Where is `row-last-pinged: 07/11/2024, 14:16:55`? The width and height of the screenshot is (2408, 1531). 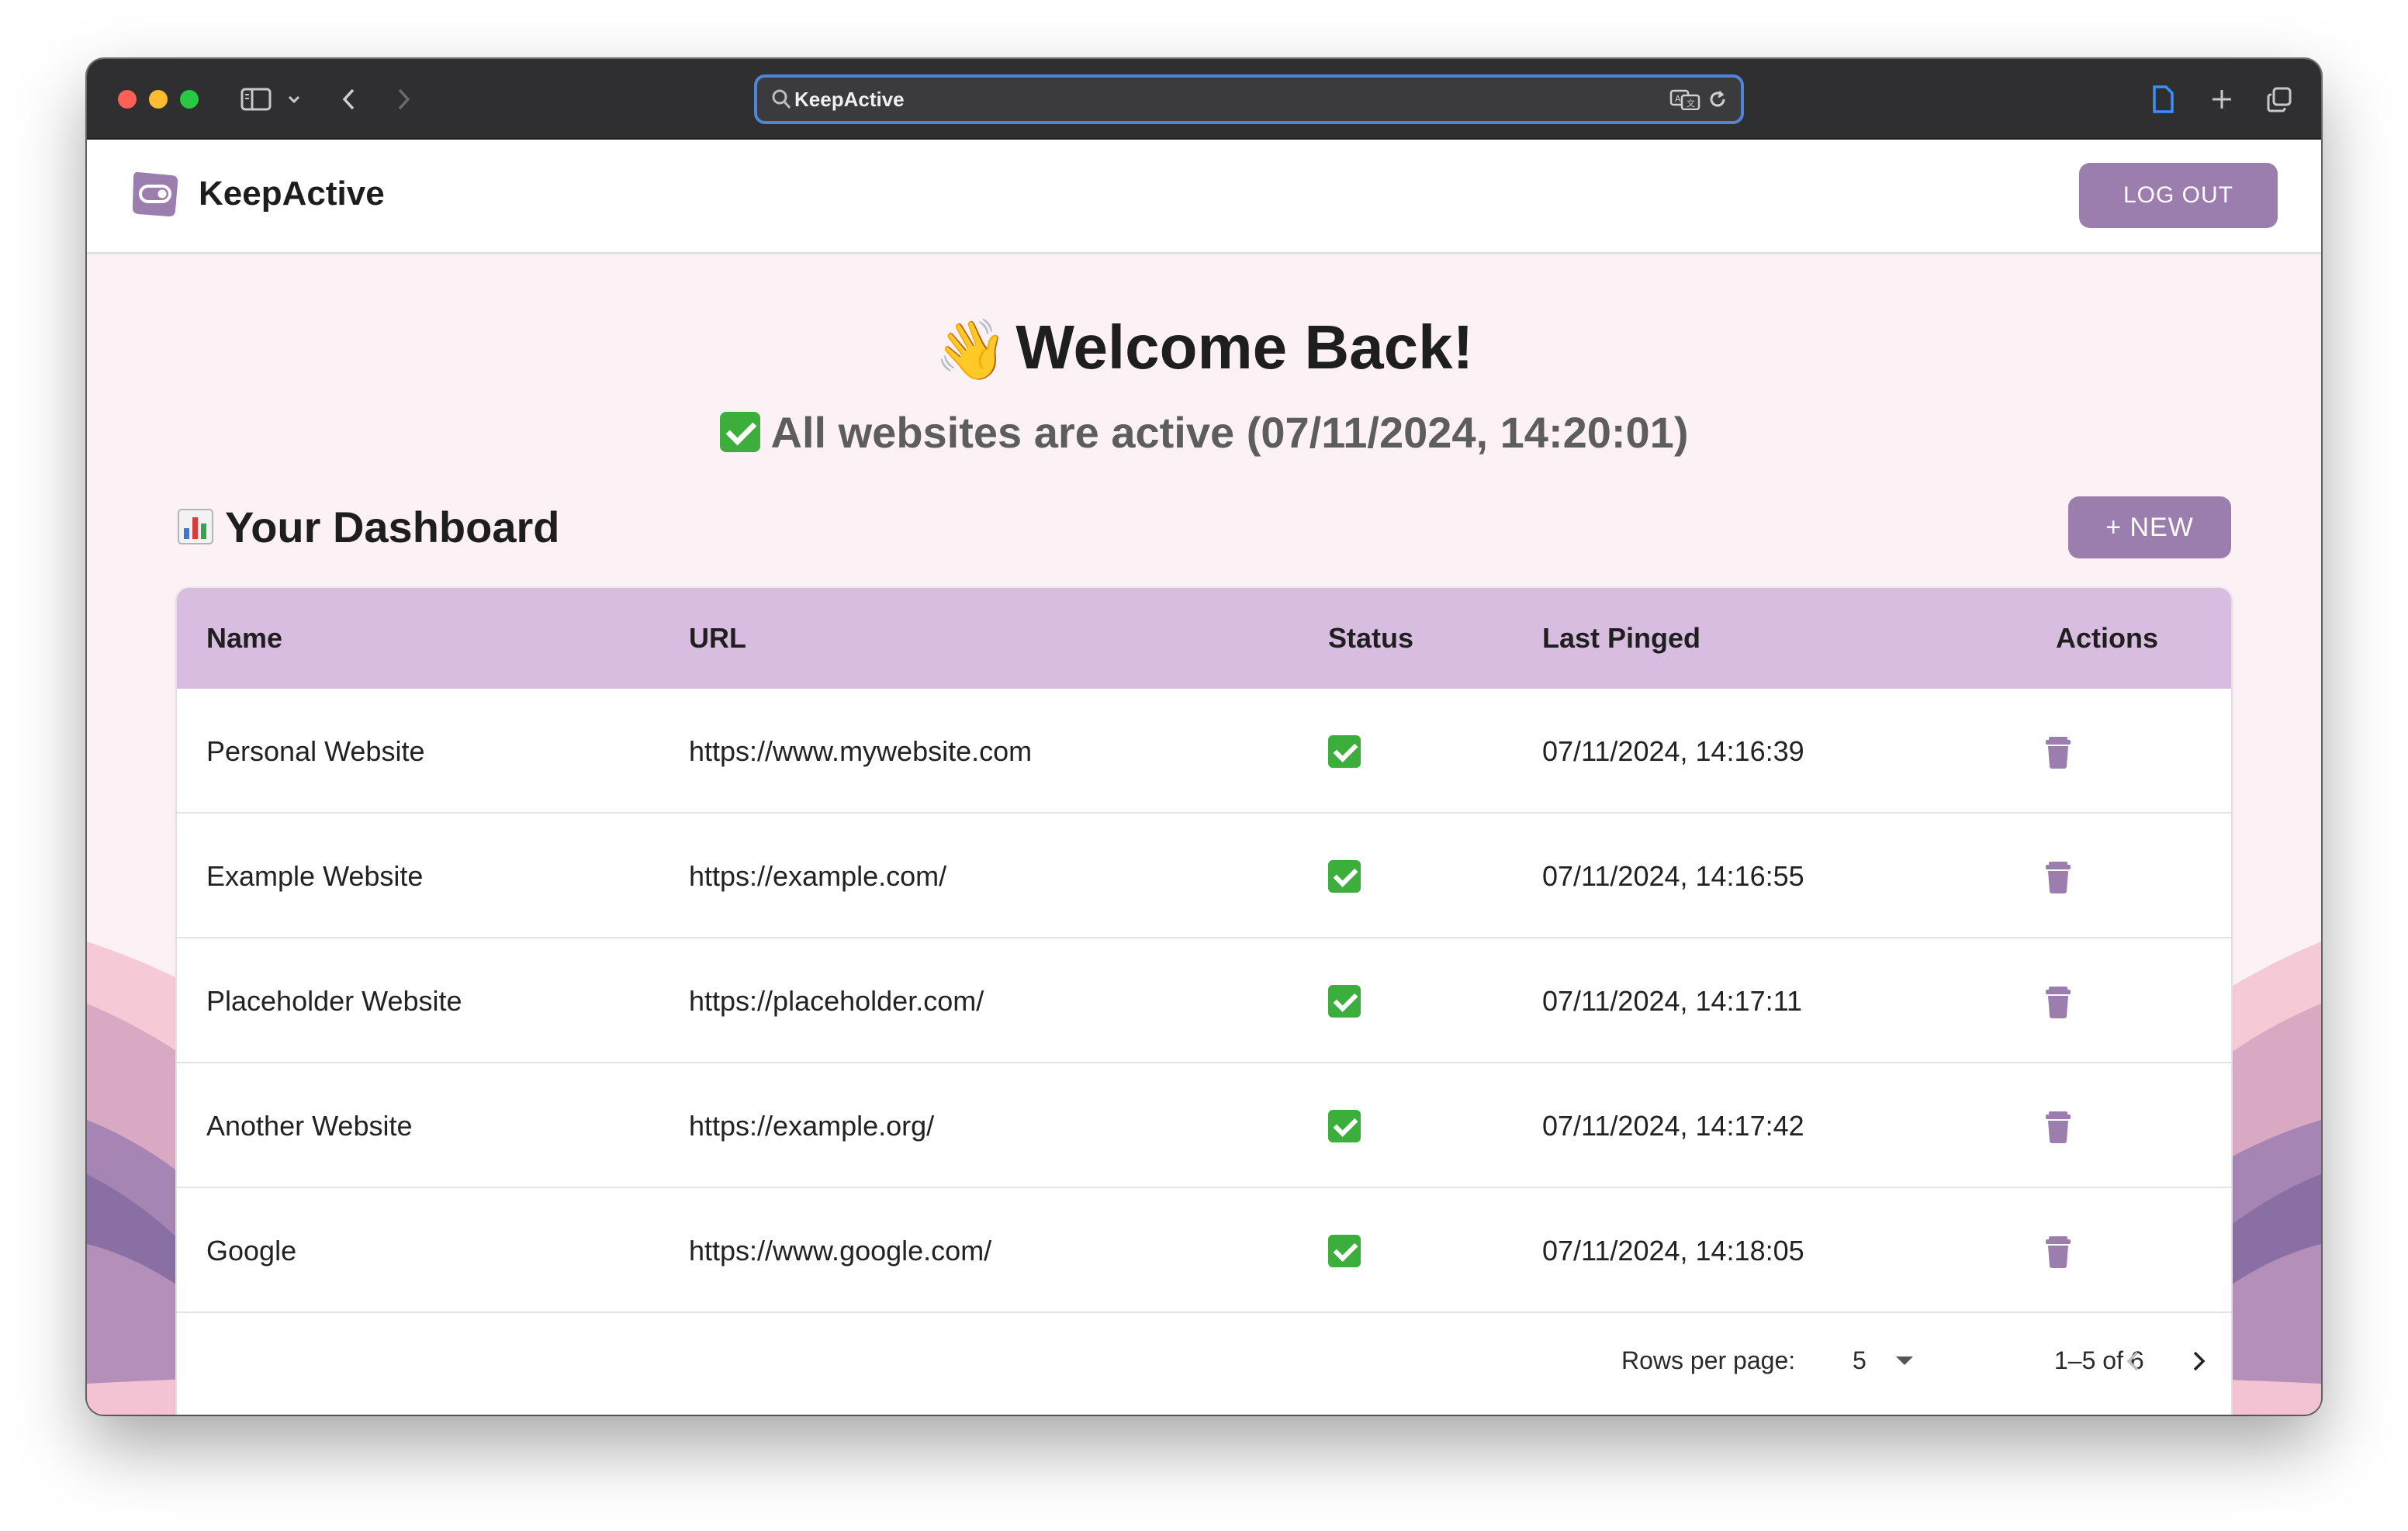 row-last-pinged: 07/11/2024, 14:16:55 is located at coordinates (1673, 876).